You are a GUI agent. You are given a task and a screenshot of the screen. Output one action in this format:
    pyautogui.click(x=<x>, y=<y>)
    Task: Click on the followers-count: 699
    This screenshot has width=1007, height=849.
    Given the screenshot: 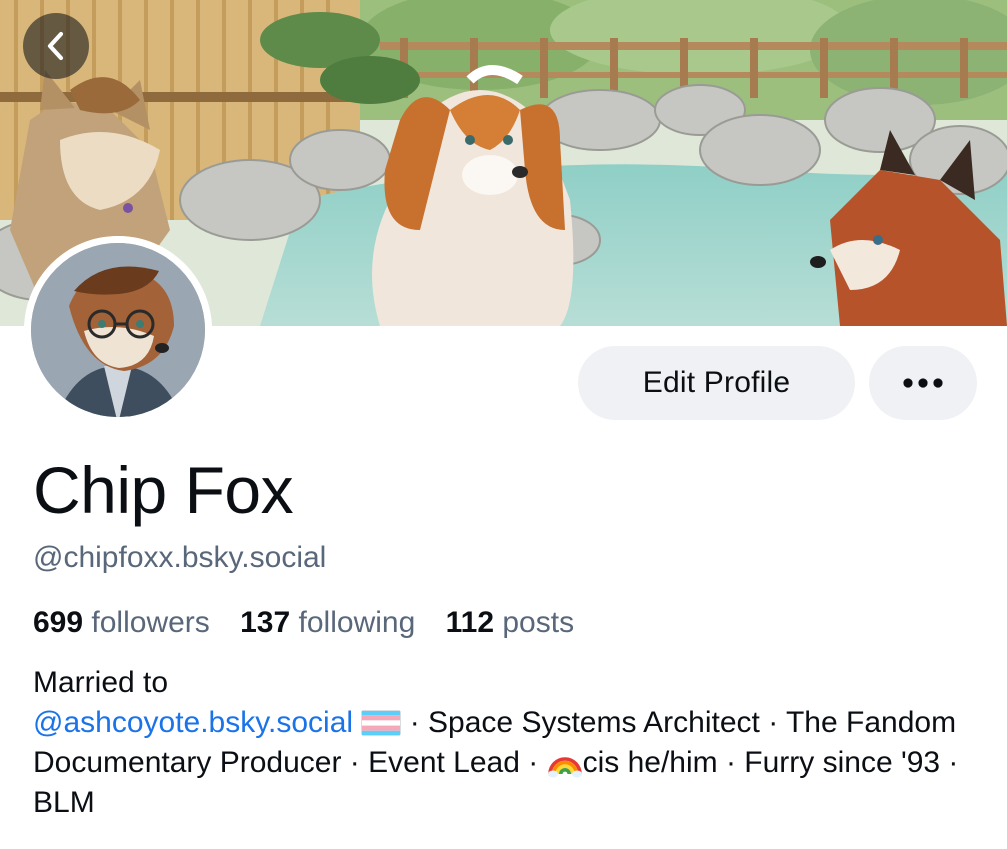 What is the action you would take?
    pyautogui.click(x=58, y=622)
    